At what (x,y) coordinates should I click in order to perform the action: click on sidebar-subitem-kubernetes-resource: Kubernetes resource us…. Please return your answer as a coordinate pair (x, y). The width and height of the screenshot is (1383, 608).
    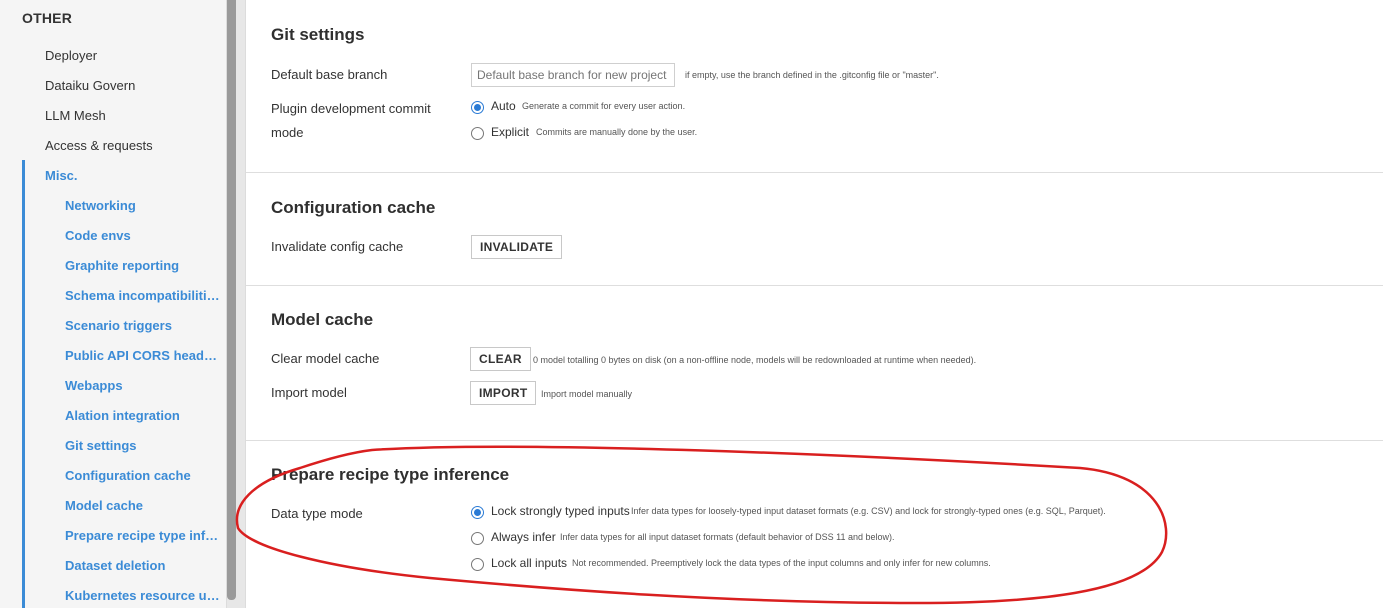
    Looking at the image, I should click on (142, 595).